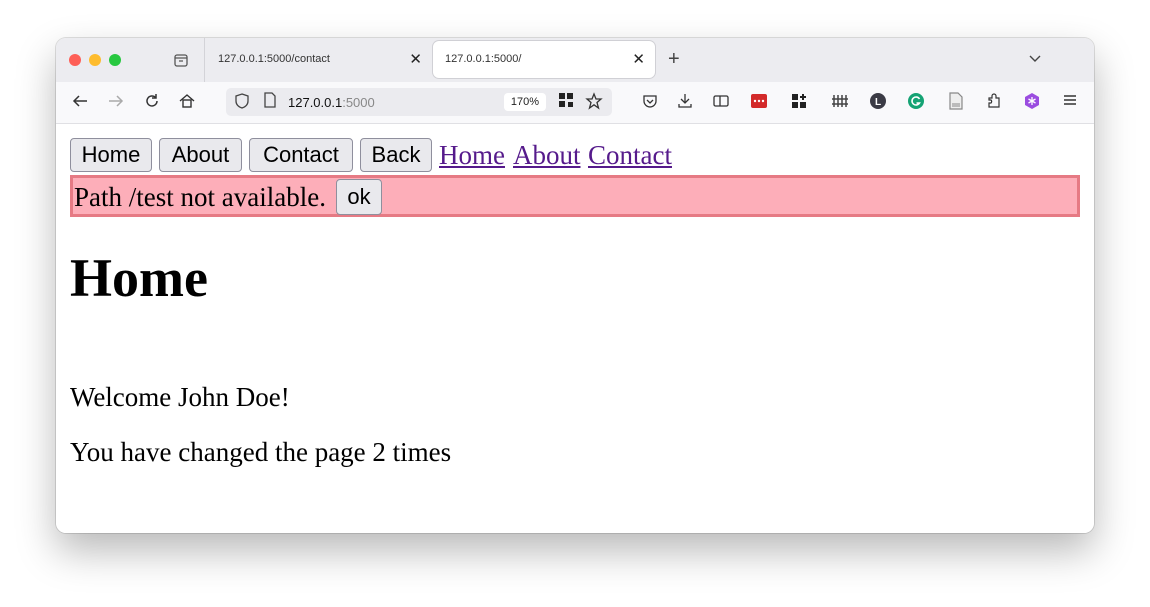 Image resolution: width=1150 pixels, height=607 pixels. What do you see at coordinates (396, 155) in the screenshot?
I see `back-button: Back` at bounding box center [396, 155].